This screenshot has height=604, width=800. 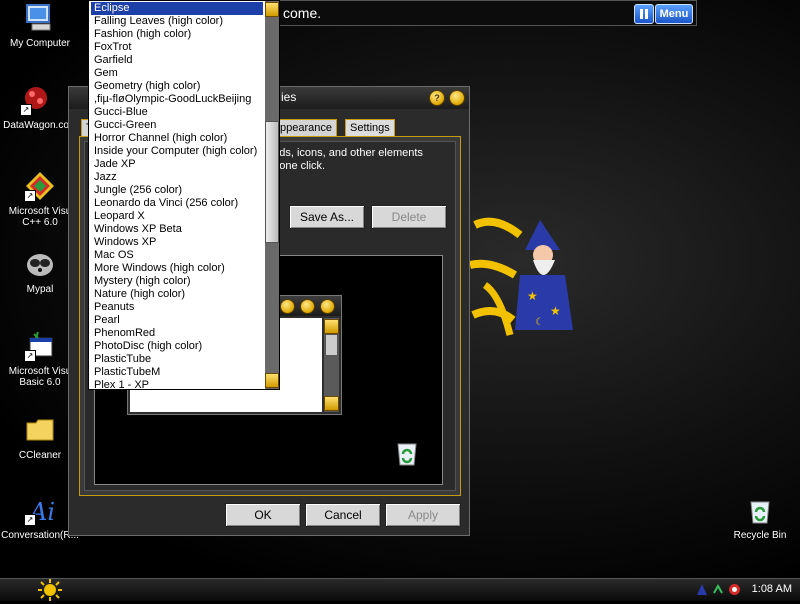 I want to click on theme-list-item: PlasticTubeM, so click(x=177, y=372).